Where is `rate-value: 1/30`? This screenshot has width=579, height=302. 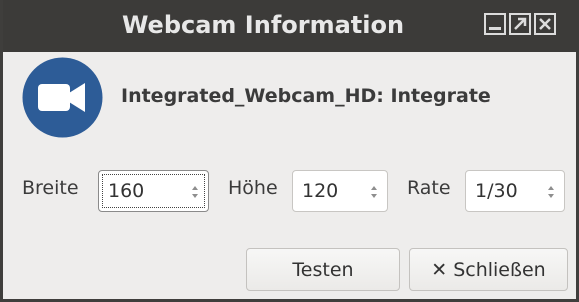 rate-value: 1/30 is located at coordinates (496, 191).